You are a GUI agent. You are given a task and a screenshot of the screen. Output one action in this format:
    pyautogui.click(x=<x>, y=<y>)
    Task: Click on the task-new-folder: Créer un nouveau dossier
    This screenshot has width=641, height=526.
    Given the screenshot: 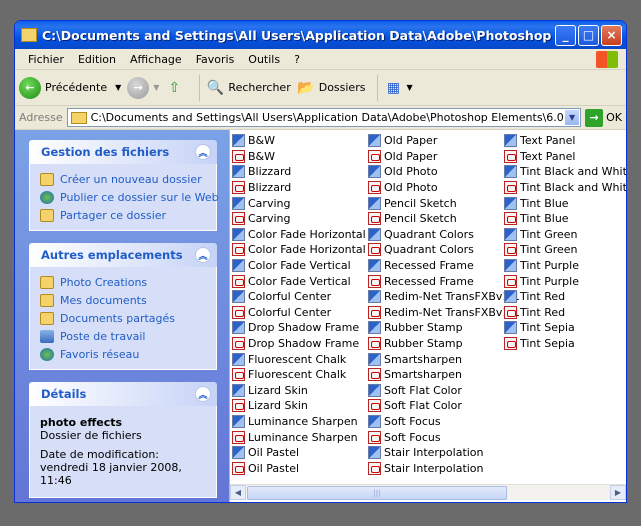 What is the action you would take?
    pyautogui.click(x=123, y=179)
    